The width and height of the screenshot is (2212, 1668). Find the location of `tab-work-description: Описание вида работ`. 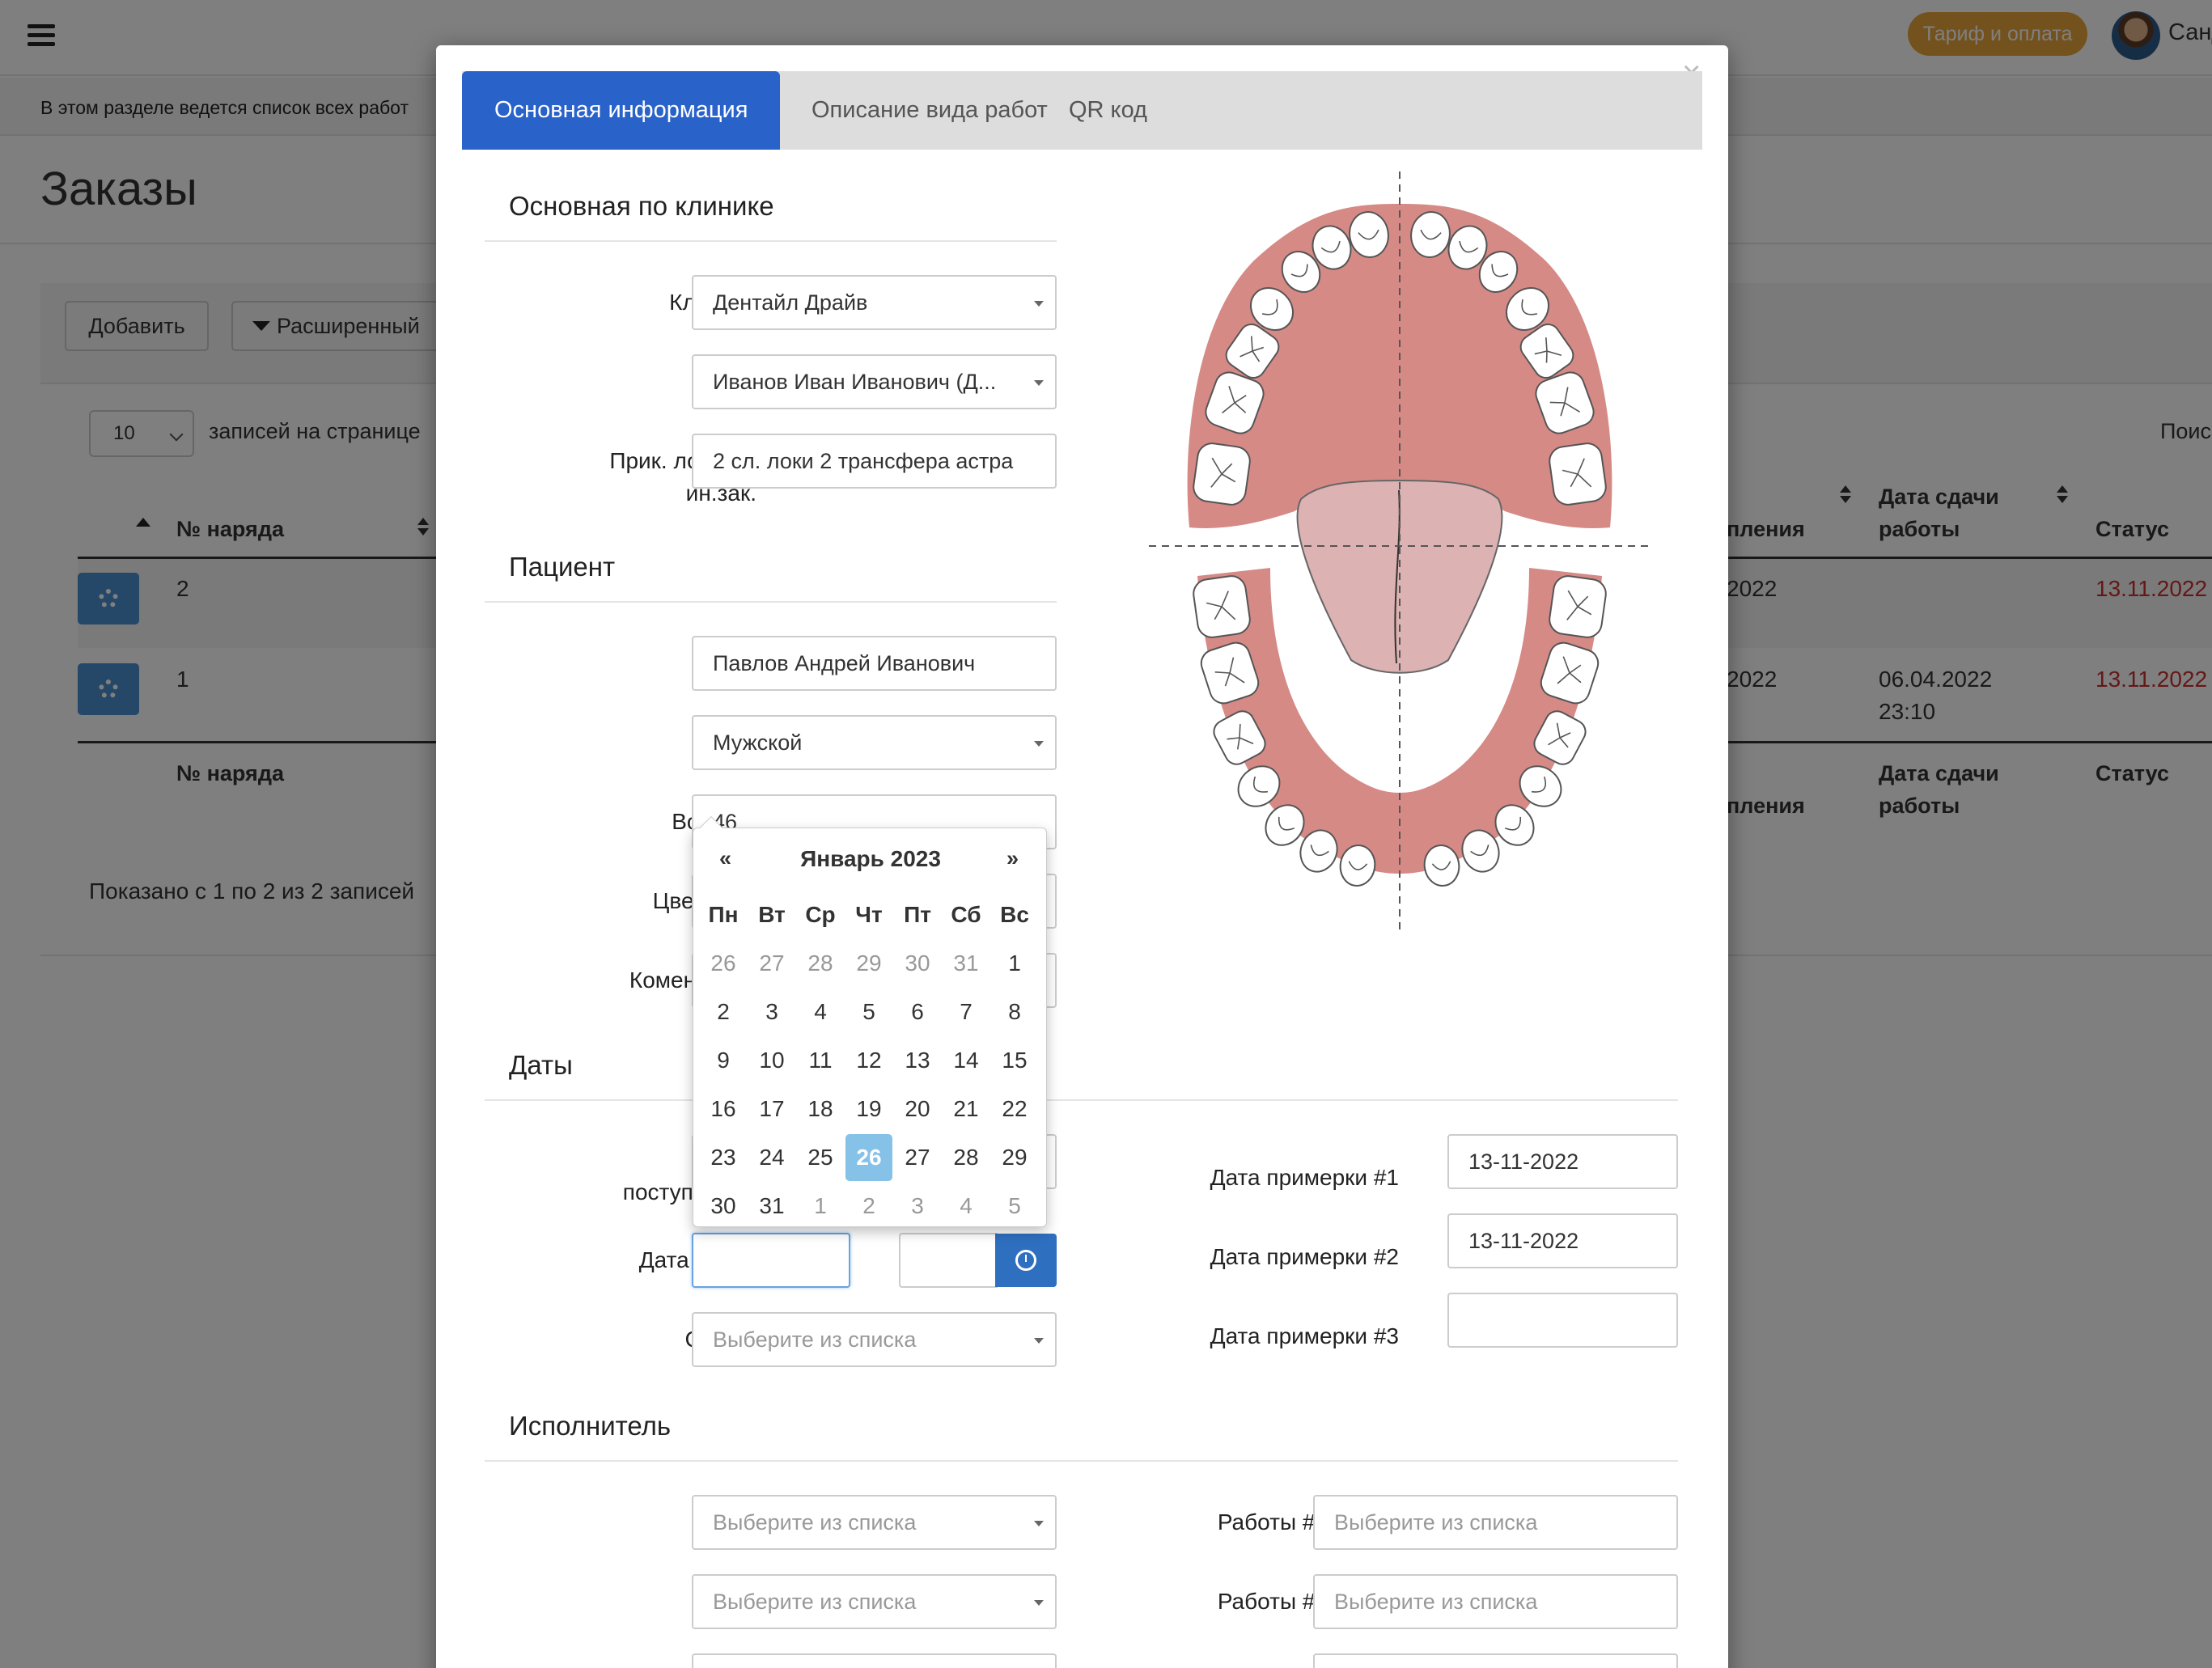

tab-work-description: Описание вида работ is located at coordinates (929, 110).